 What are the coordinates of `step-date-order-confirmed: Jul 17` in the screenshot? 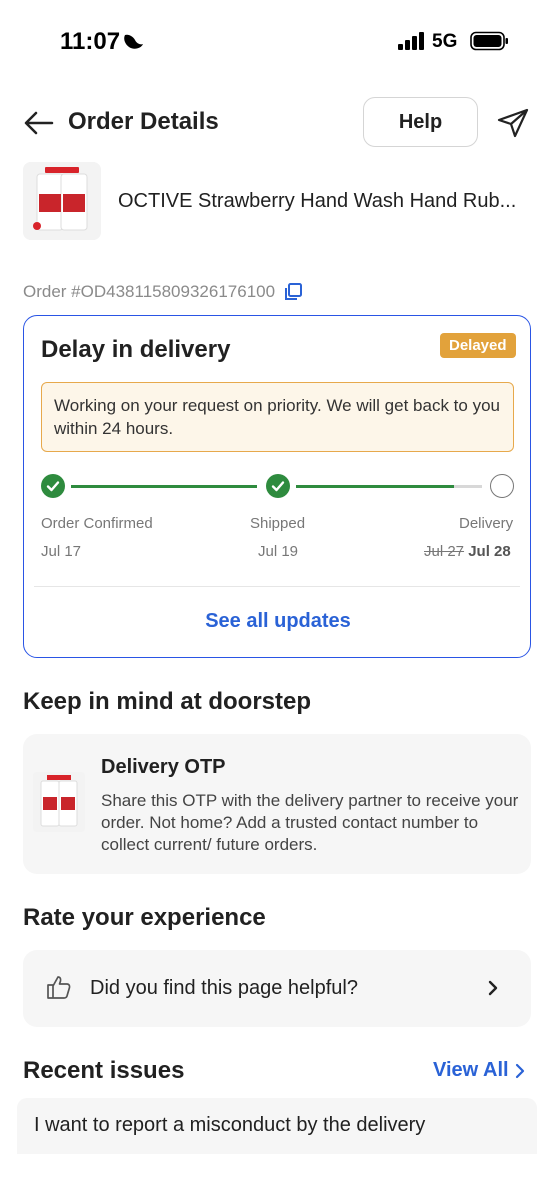 It's located at (61, 551).